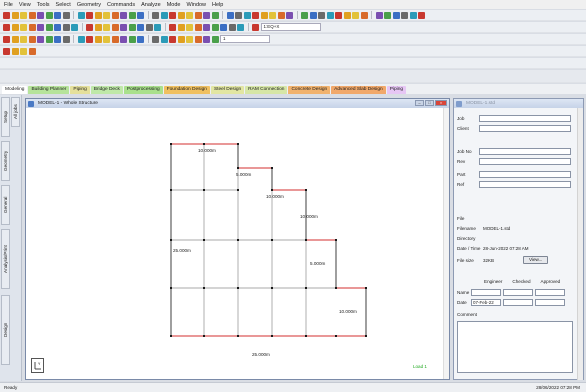  Describe the element at coordinates (550, 292) in the screenshot. I see `approved-name-field` at that location.